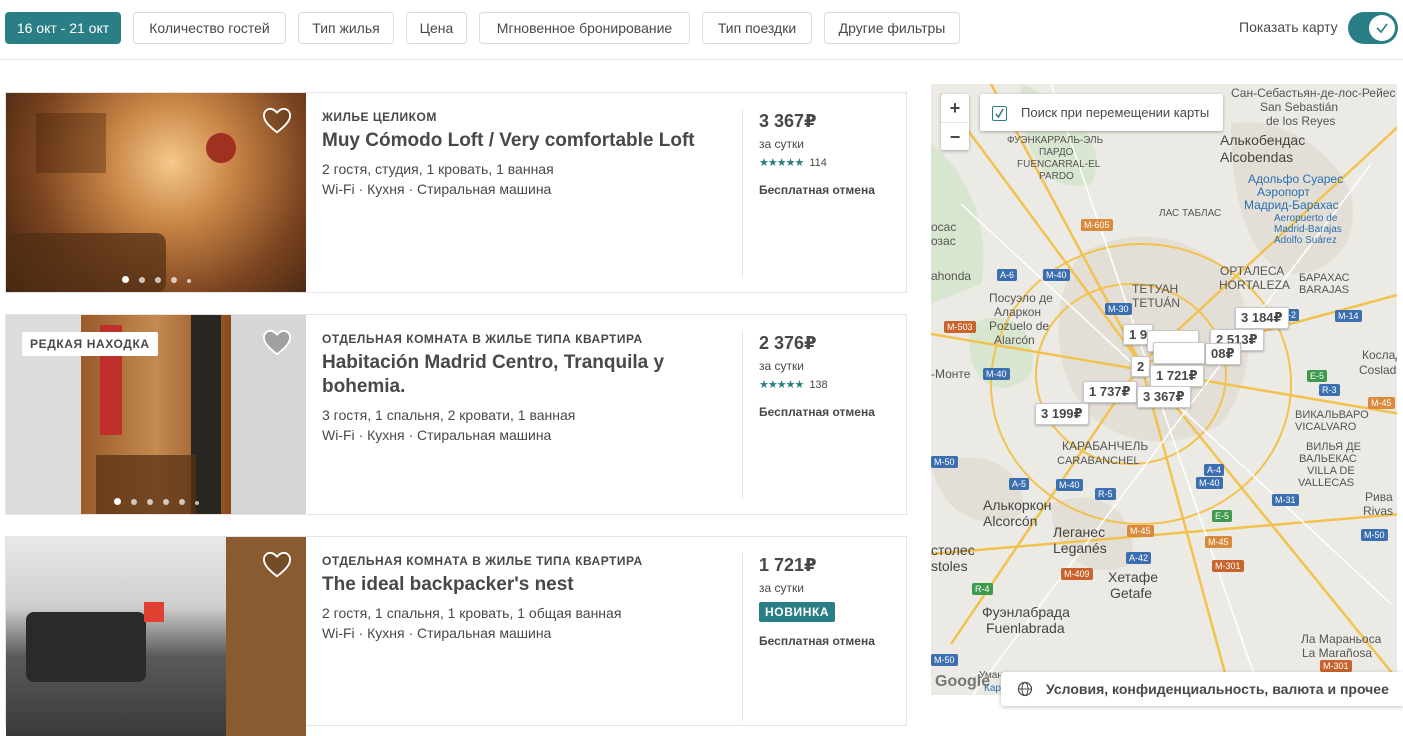  Describe the element at coordinates (1179, 353) in the screenshot. I see `price-pin-stack` at that location.